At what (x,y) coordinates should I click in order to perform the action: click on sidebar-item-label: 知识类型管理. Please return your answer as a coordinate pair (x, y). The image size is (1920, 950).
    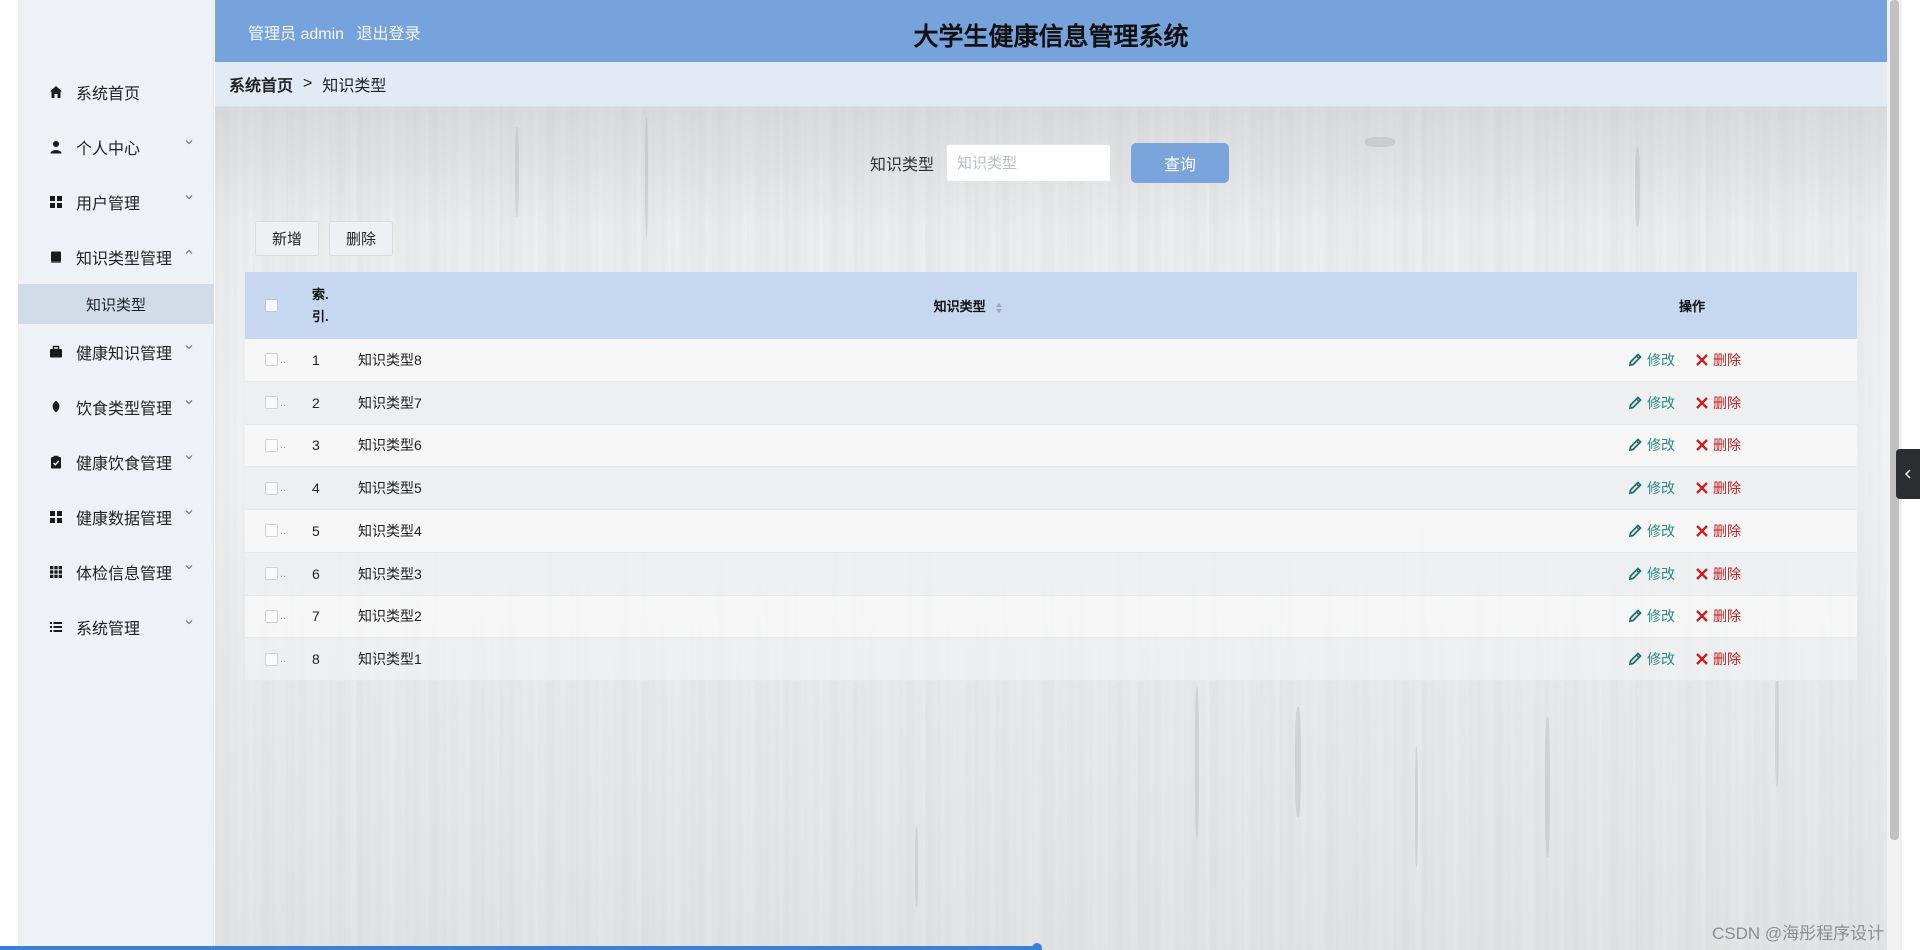
    Looking at the image, I should click on (124, 259).